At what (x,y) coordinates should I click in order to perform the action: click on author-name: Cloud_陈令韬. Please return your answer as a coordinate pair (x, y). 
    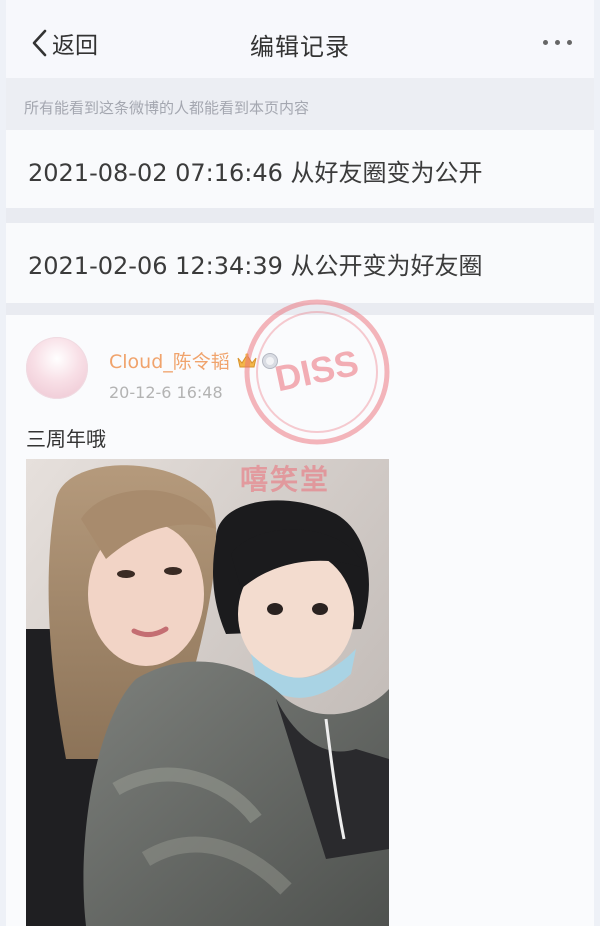
    Looking at the image, I should click on (169, 362).